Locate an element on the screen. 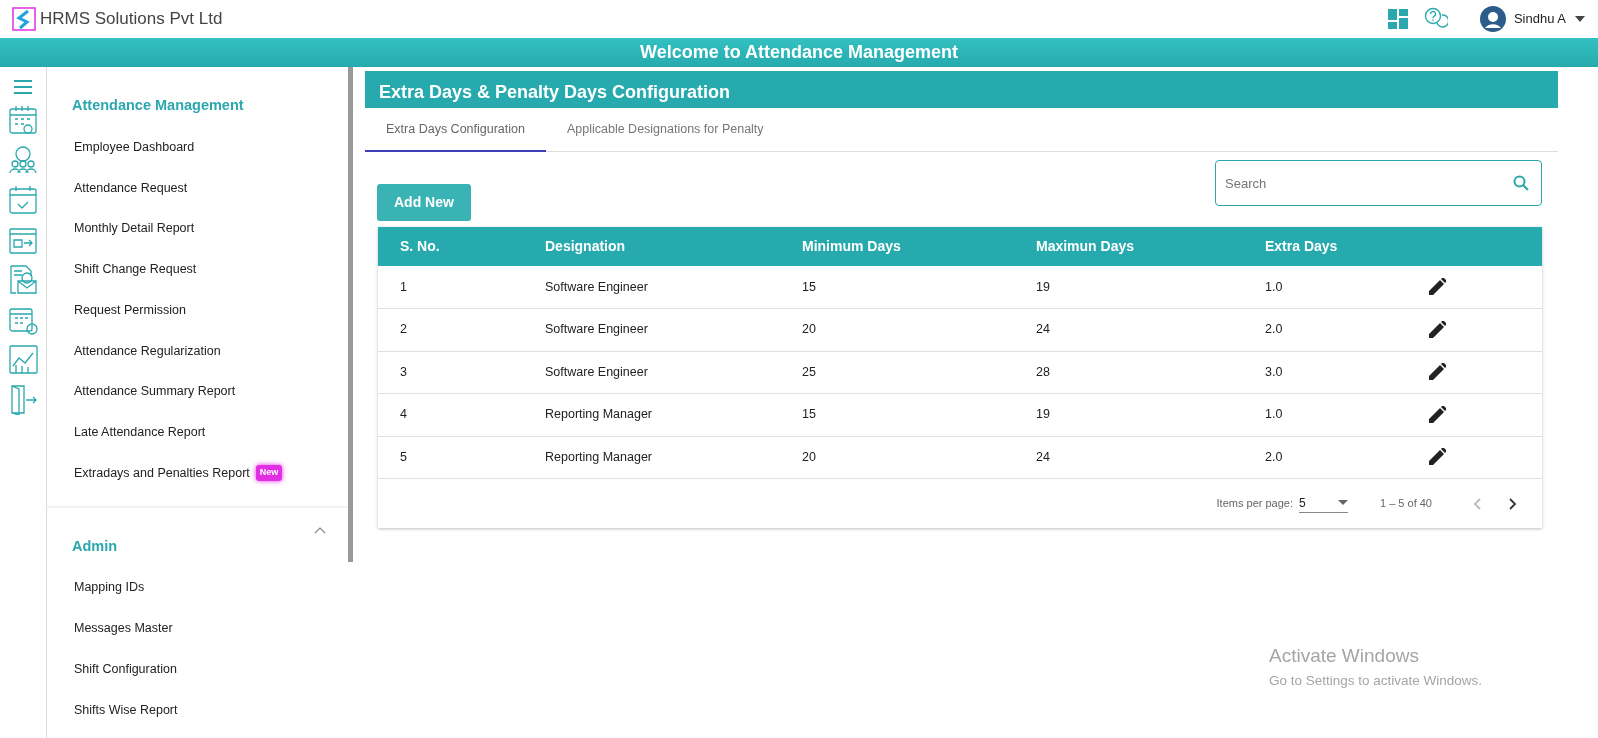 The height and width of the screenshot is (738, 1598). sidebar-link: Attendance Summary Report is located at coordinates (197, 391).